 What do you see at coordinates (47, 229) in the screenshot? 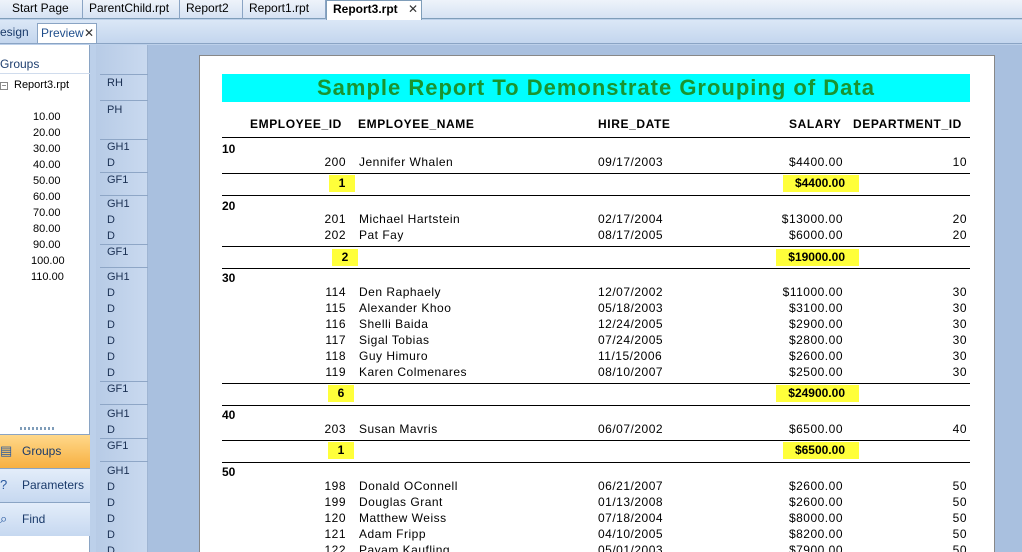
I see `tree-item-80: 80.00` at bounding box center [47, 229].